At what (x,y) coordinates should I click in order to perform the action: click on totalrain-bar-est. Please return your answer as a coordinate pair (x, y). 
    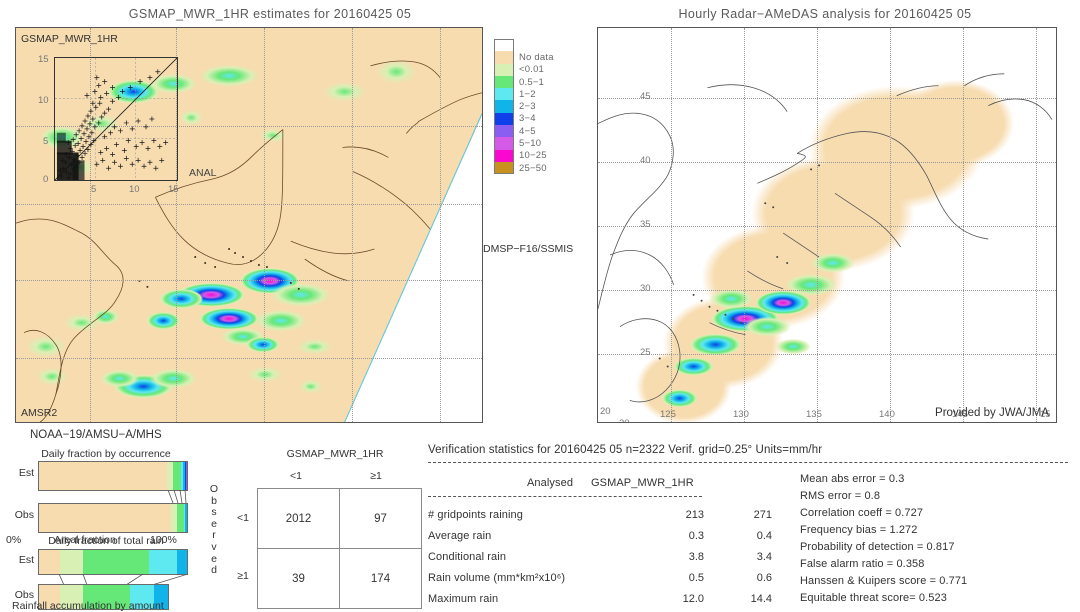
    Looking at the image, I should click on (113, 562).